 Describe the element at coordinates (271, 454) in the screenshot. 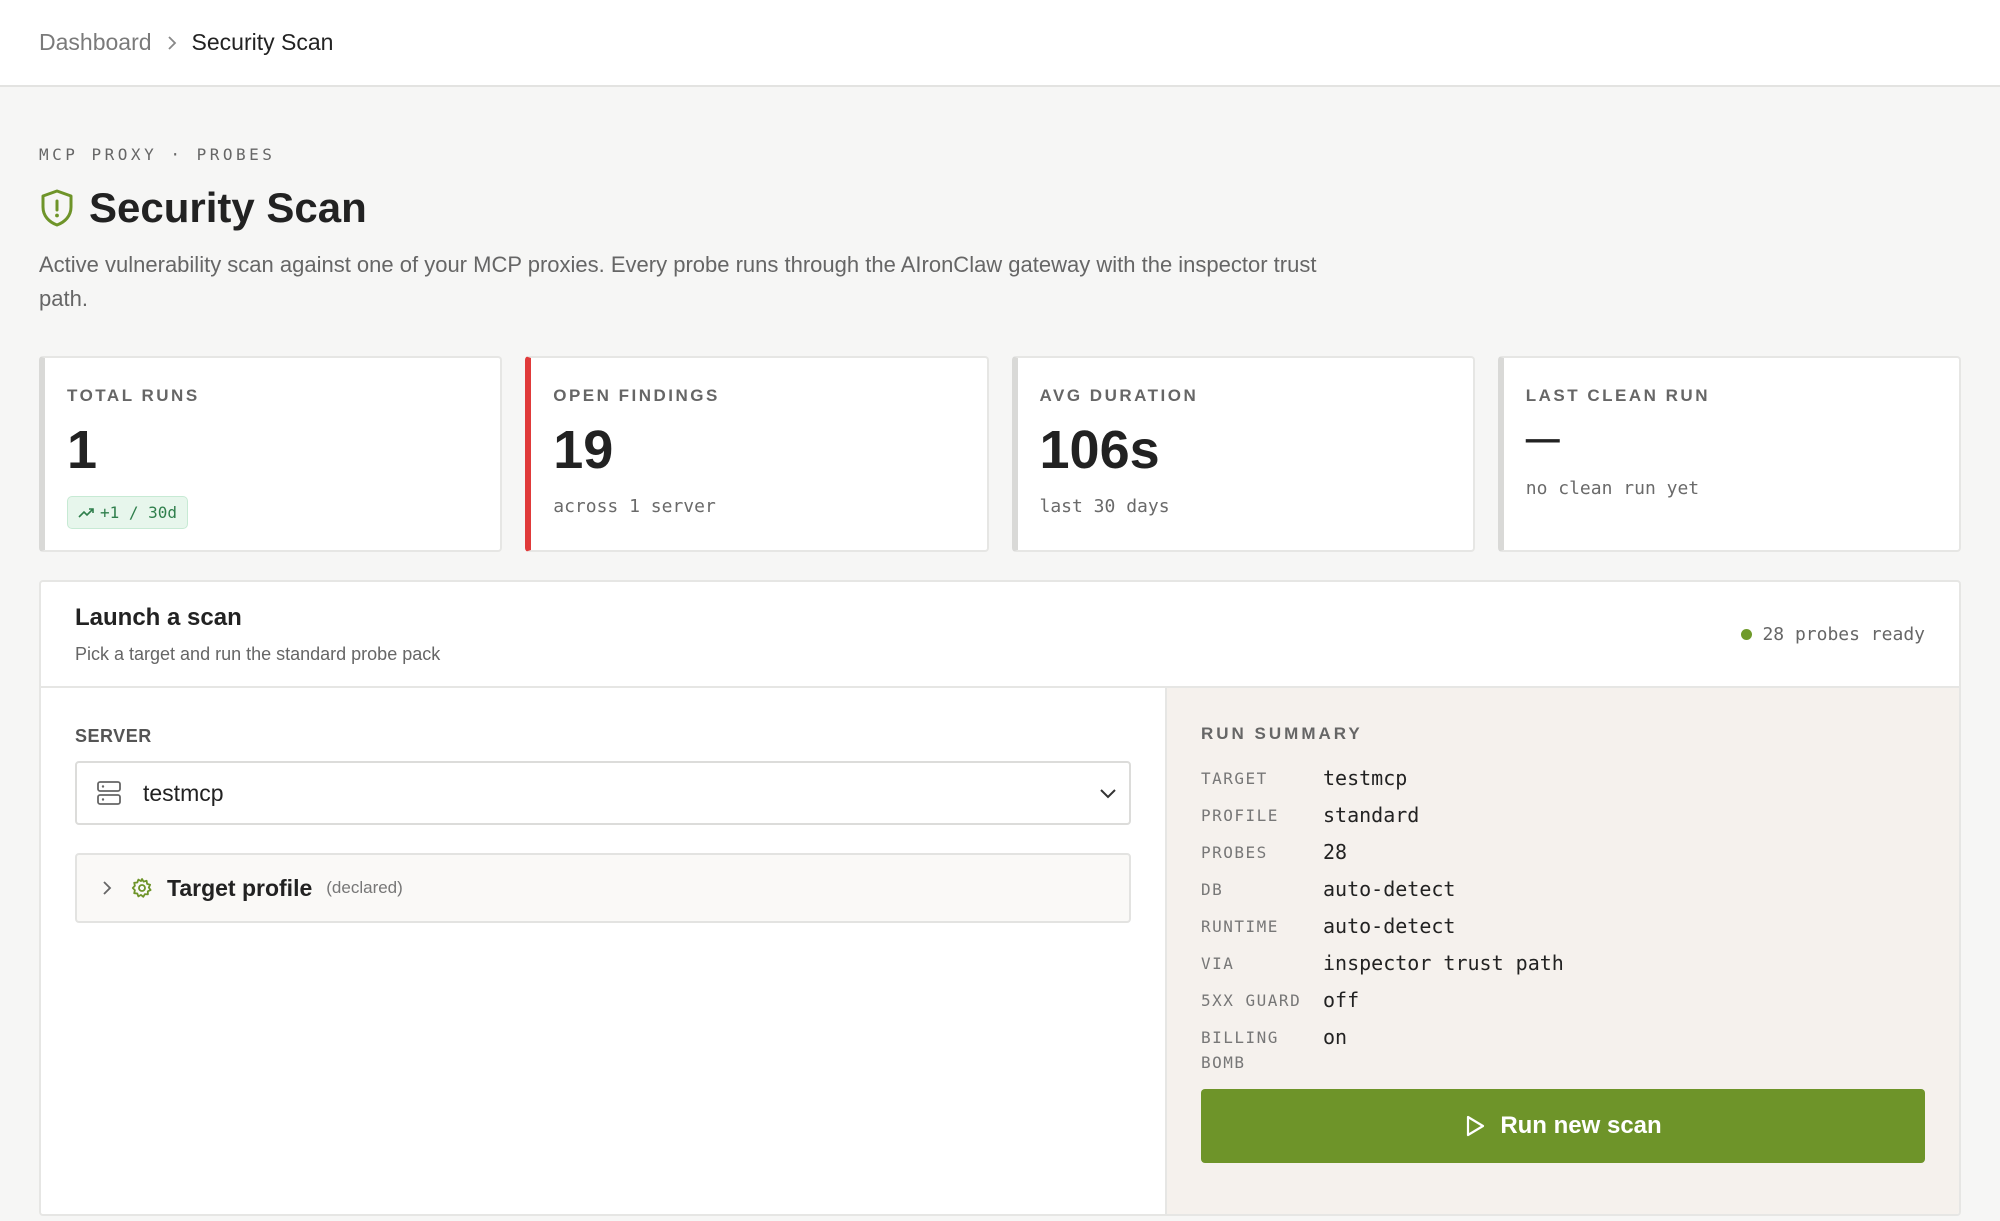

I see `stat-card-total-runs: TOTAL RUNS 1 +1 / 30d` at that location.